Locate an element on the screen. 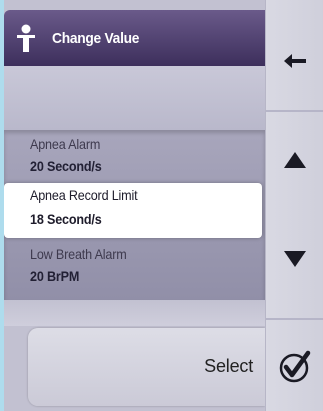 The width and height of the screenshot is (323, 411). back-button is located at coordinates (294, 61).